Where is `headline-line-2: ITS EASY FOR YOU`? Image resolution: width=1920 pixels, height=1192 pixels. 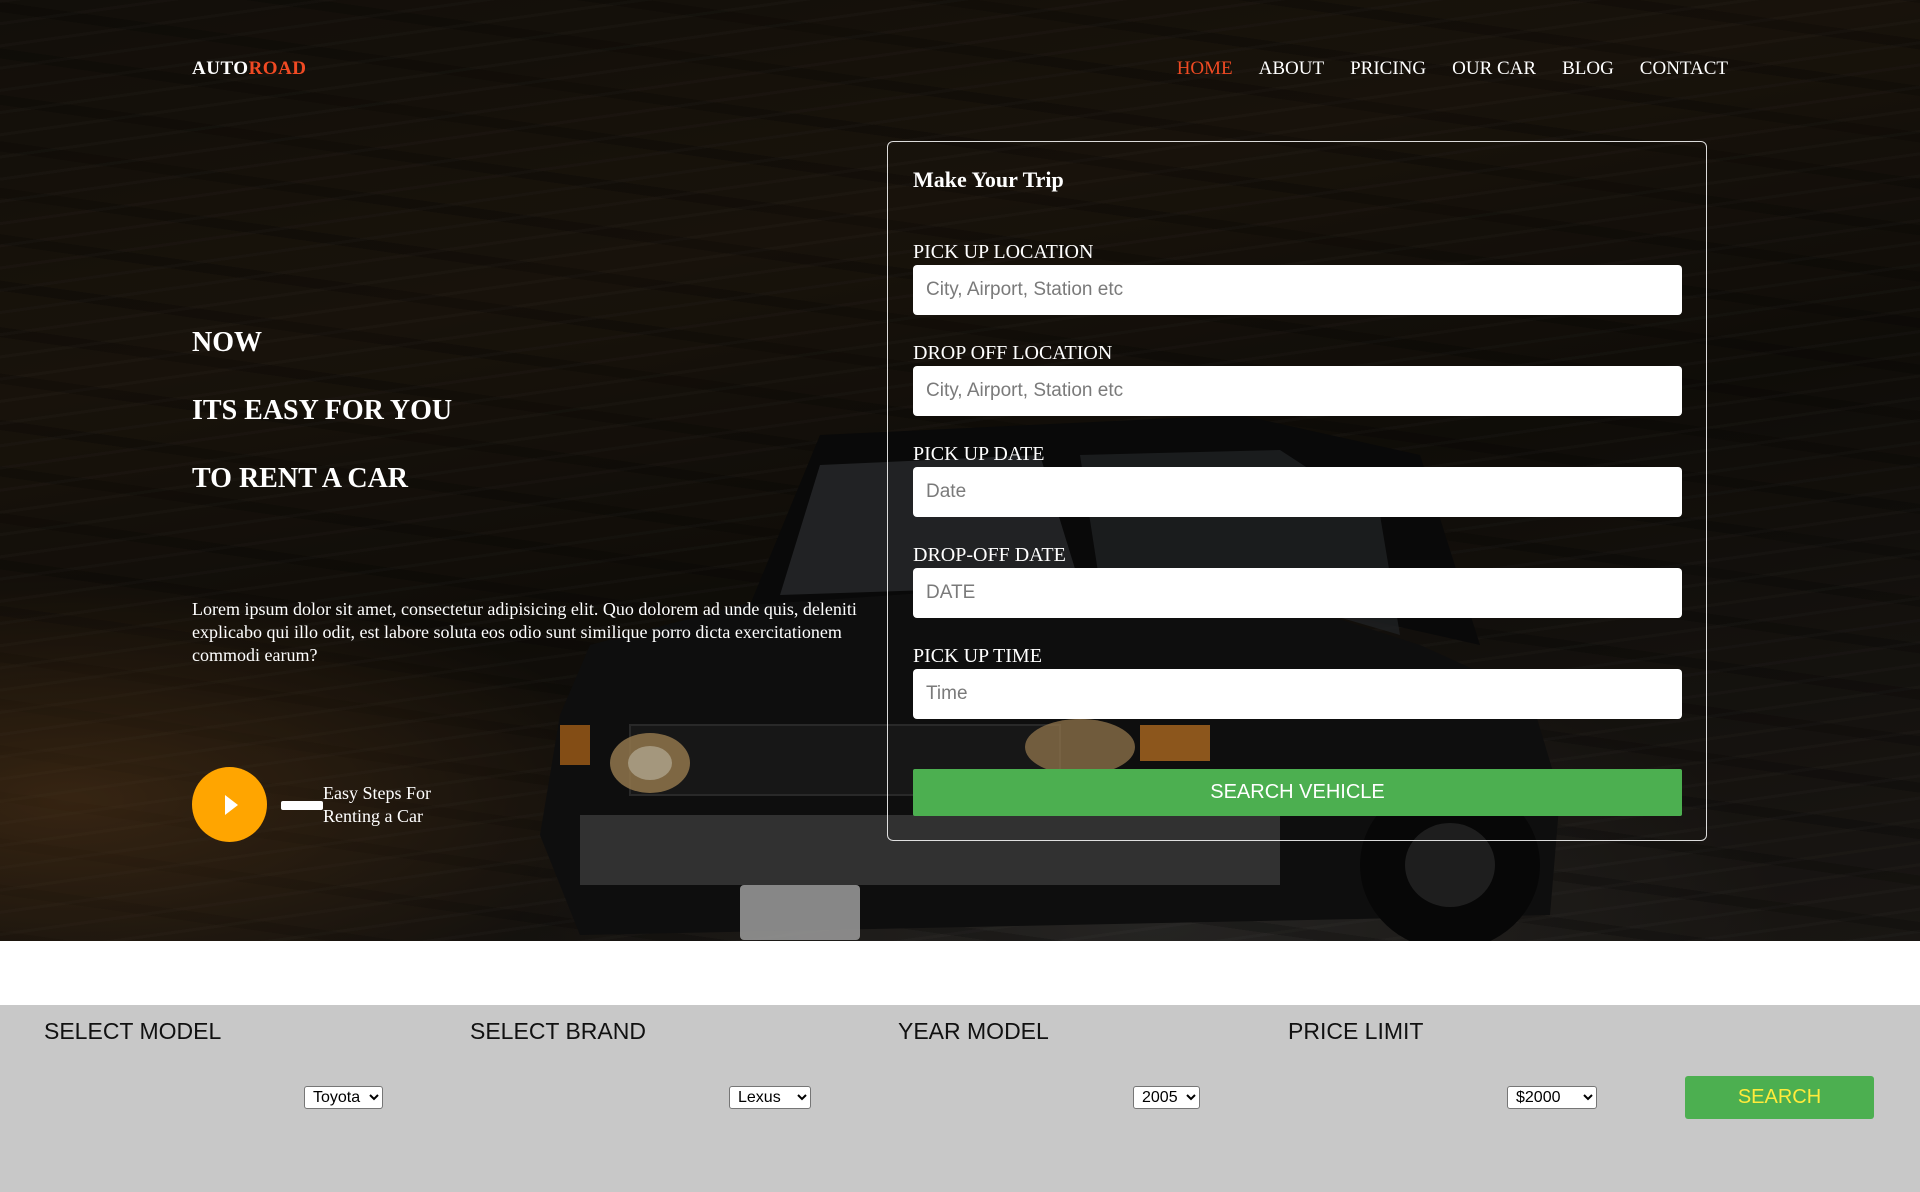
headline-line-2: ITS EASY FOR YOU is located at coordinates (322, 410).